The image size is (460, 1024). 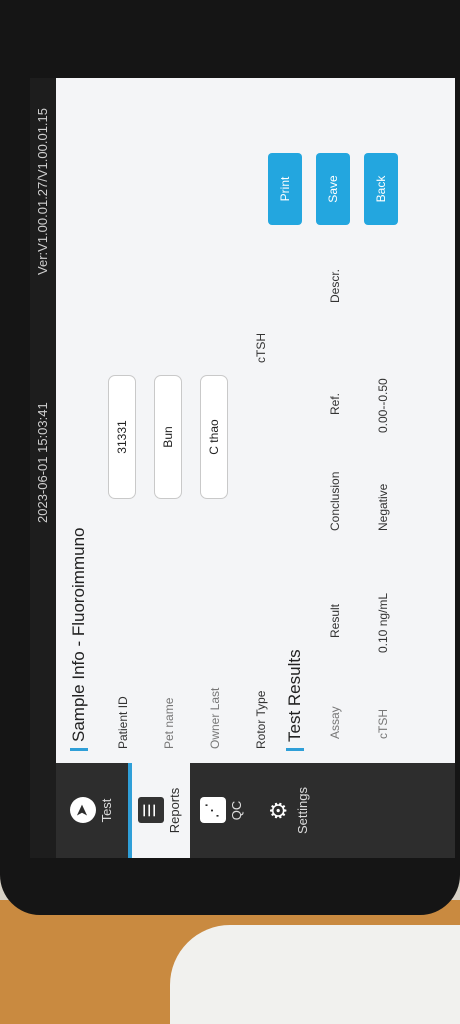 I want to click on column-header-result: Result, so click(x=335, y=620).